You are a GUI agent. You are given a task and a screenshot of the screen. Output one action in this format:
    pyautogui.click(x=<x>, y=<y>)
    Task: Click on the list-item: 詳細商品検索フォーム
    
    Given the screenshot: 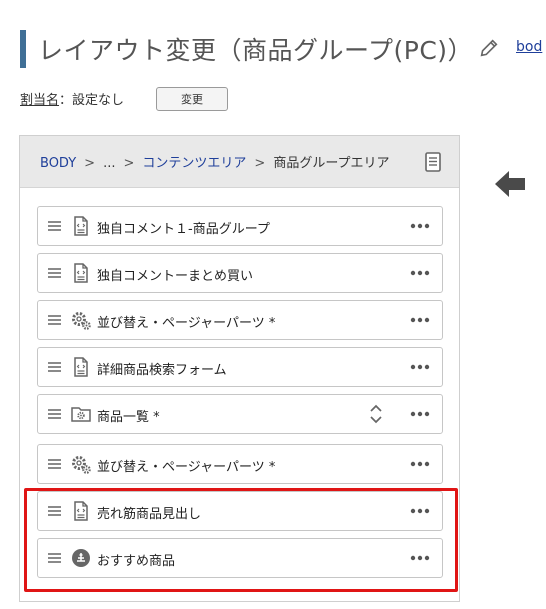 What is the action you would take?
    pyautogui.click(x=240, y=367)
    